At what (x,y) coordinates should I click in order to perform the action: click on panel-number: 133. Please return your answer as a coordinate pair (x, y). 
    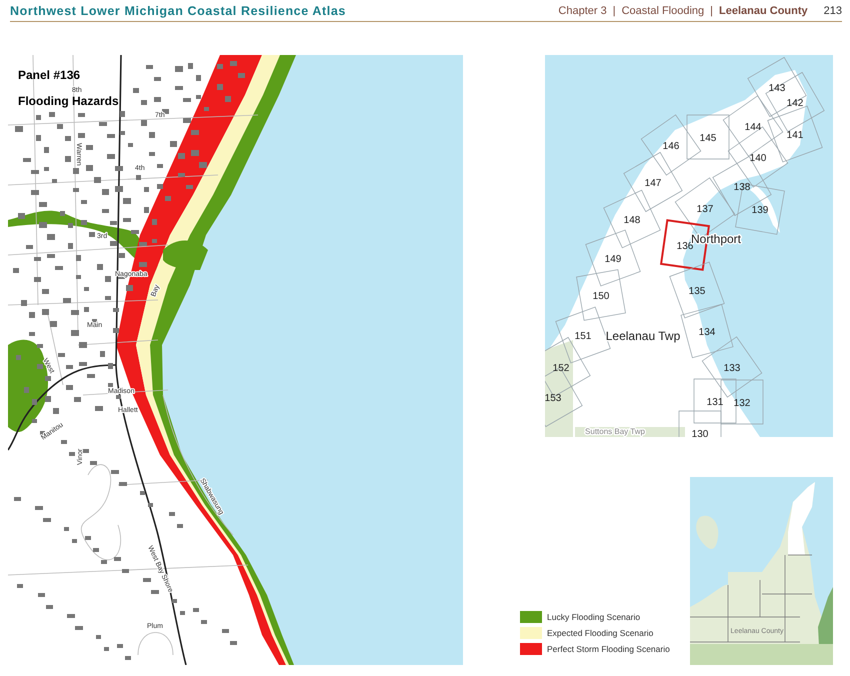
    Looking at the image, I should click on (732, 368).